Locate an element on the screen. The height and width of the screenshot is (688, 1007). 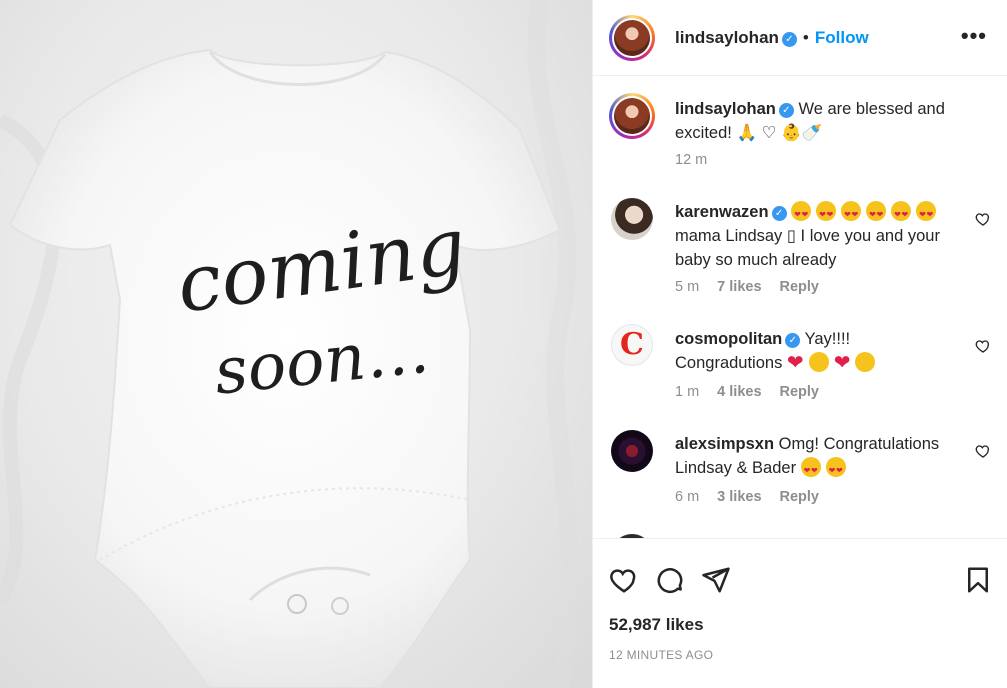
comment-username: alexsimpsxn is located at coordinates (724, 444).